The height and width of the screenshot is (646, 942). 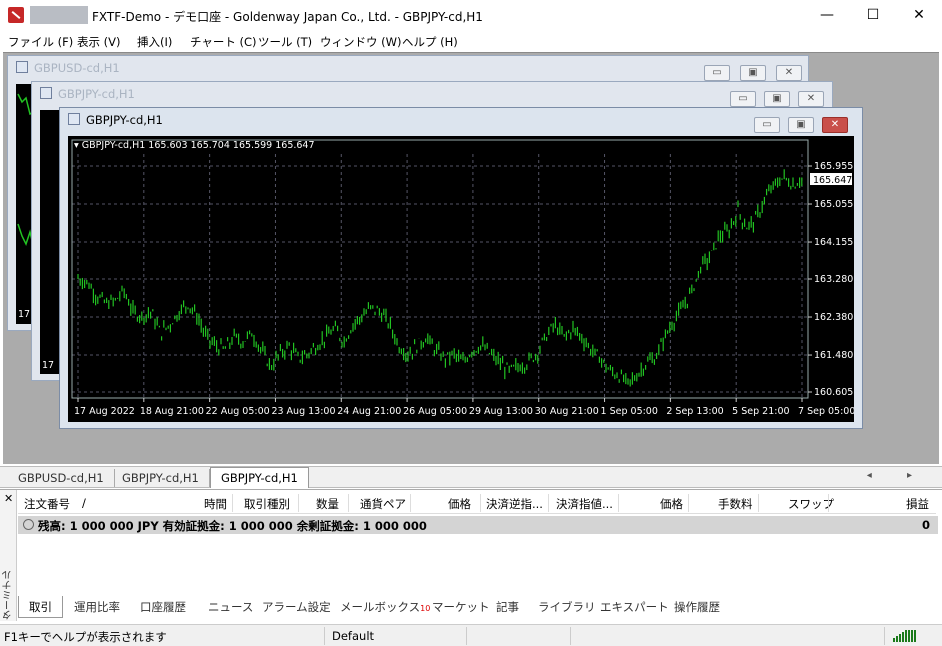 I want to click on balance-icon, so click(x=28, y=524).